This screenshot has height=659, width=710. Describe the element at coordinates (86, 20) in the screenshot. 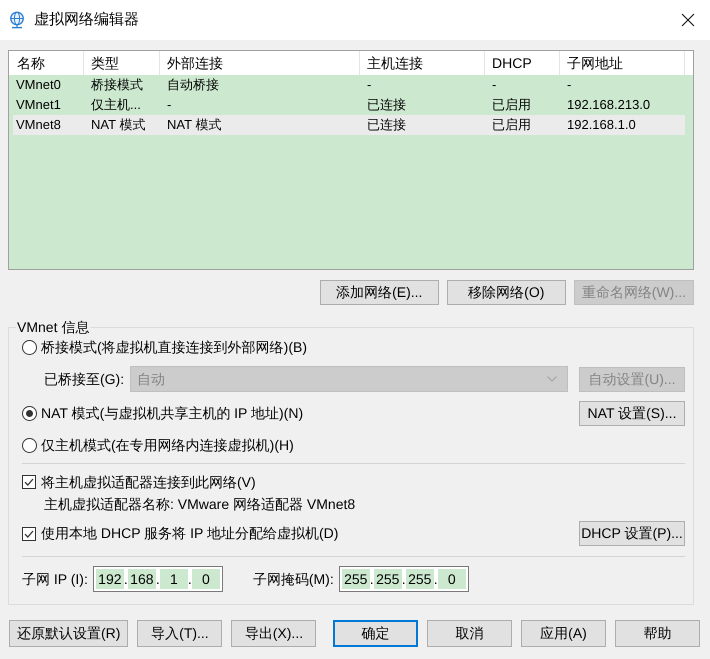

I see `window-title: 虚拟网络编辑器` at that location.